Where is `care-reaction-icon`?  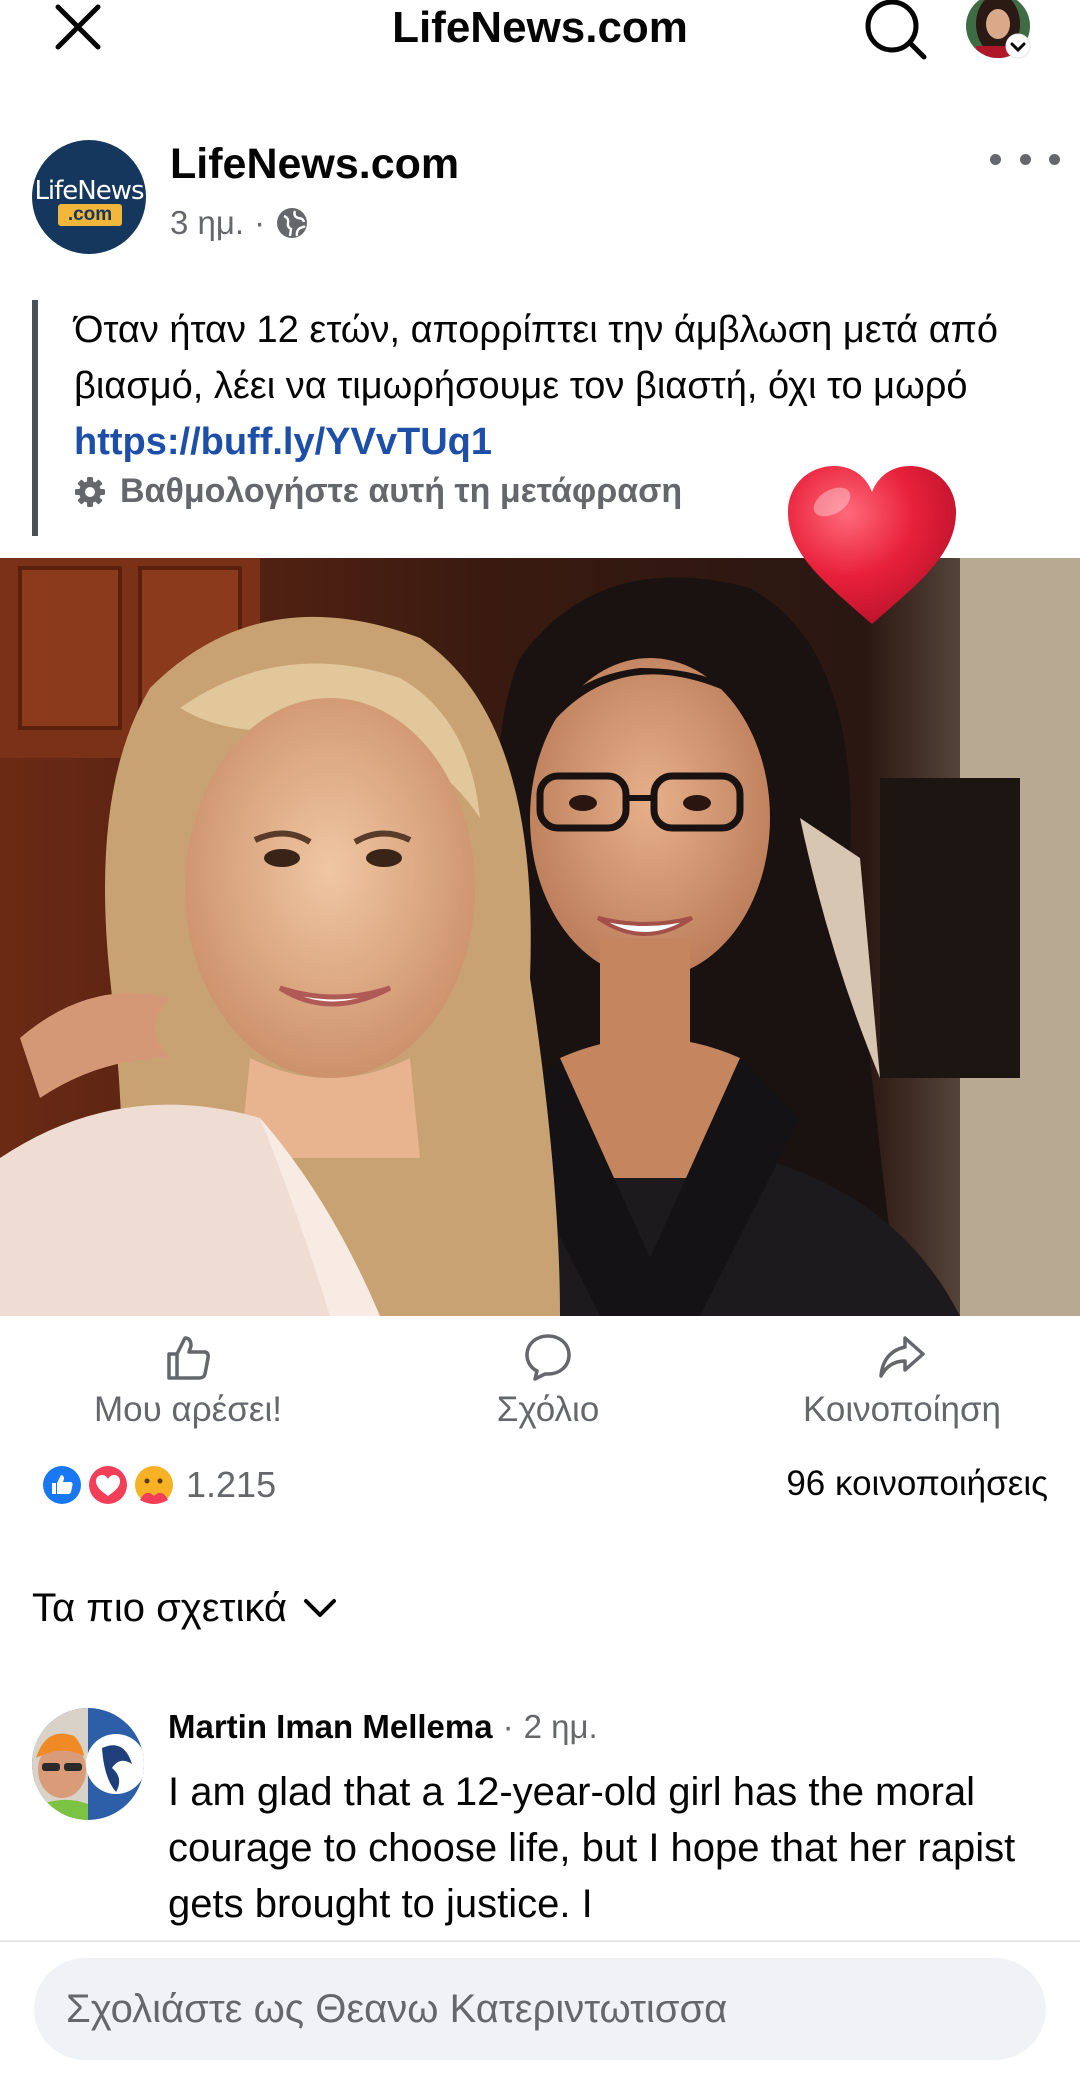
care-reaction-icon is located at coordinates (154, 1485).